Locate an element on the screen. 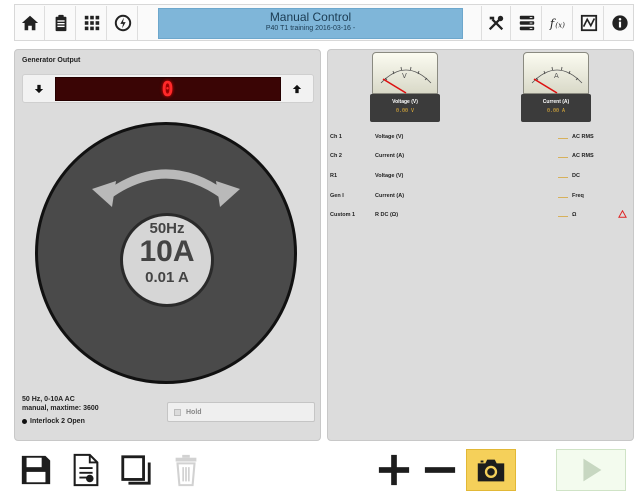 The height and width of the screenshot is (492, 638). voltage-gauge-face: V is located at coordinates (405, 73).